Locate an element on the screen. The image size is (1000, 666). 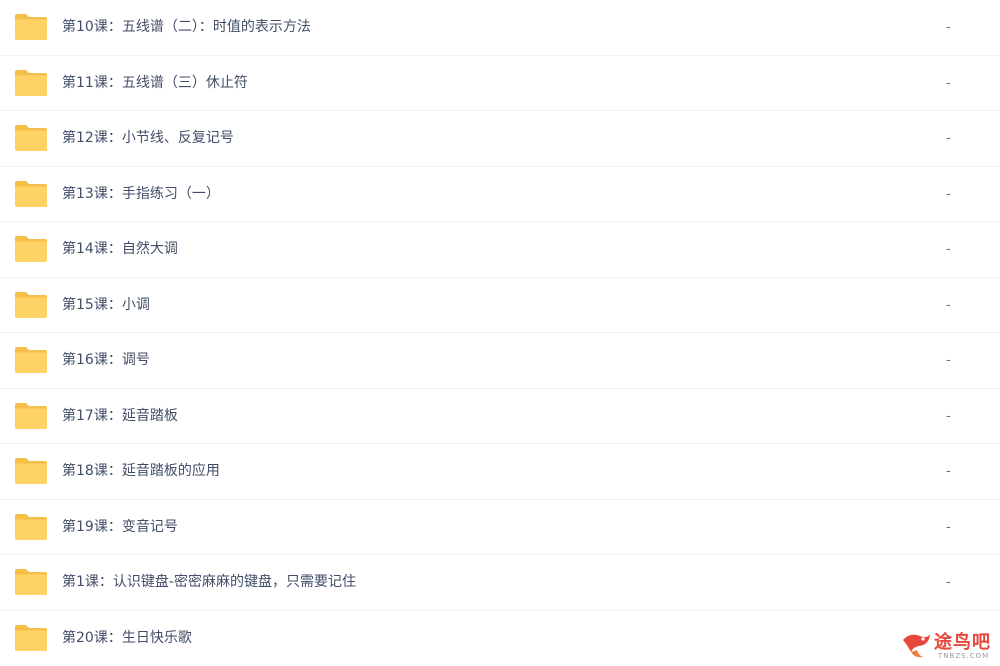
folder-row: 第15课：小调 - is located at coordinates (500, 305).